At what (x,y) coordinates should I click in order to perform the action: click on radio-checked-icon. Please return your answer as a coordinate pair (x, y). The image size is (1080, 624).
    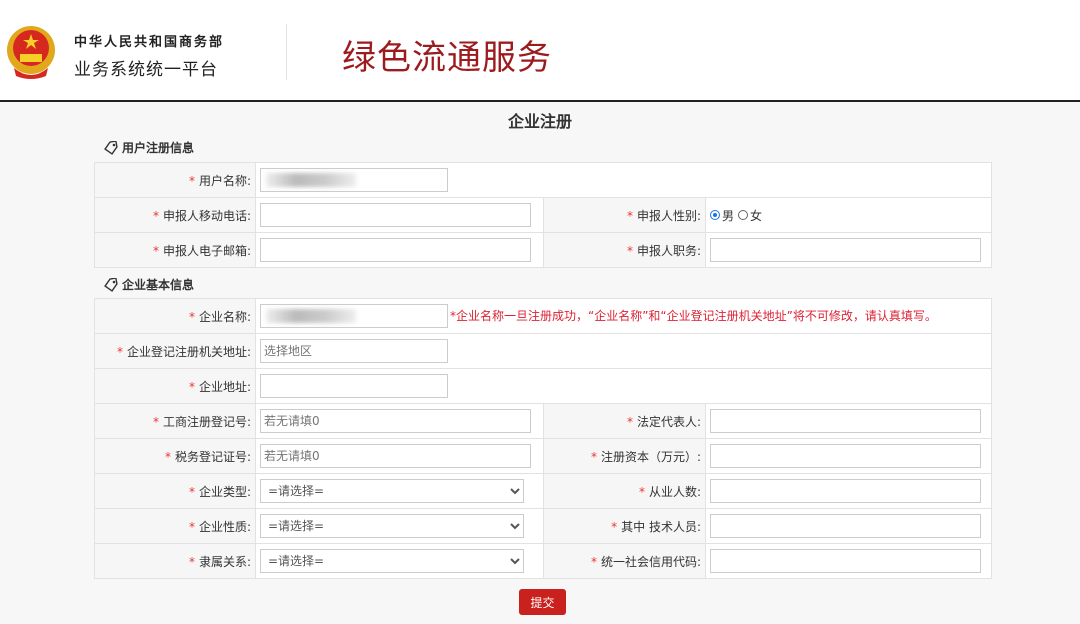
    Looking at the image, I should click on (715, 215).